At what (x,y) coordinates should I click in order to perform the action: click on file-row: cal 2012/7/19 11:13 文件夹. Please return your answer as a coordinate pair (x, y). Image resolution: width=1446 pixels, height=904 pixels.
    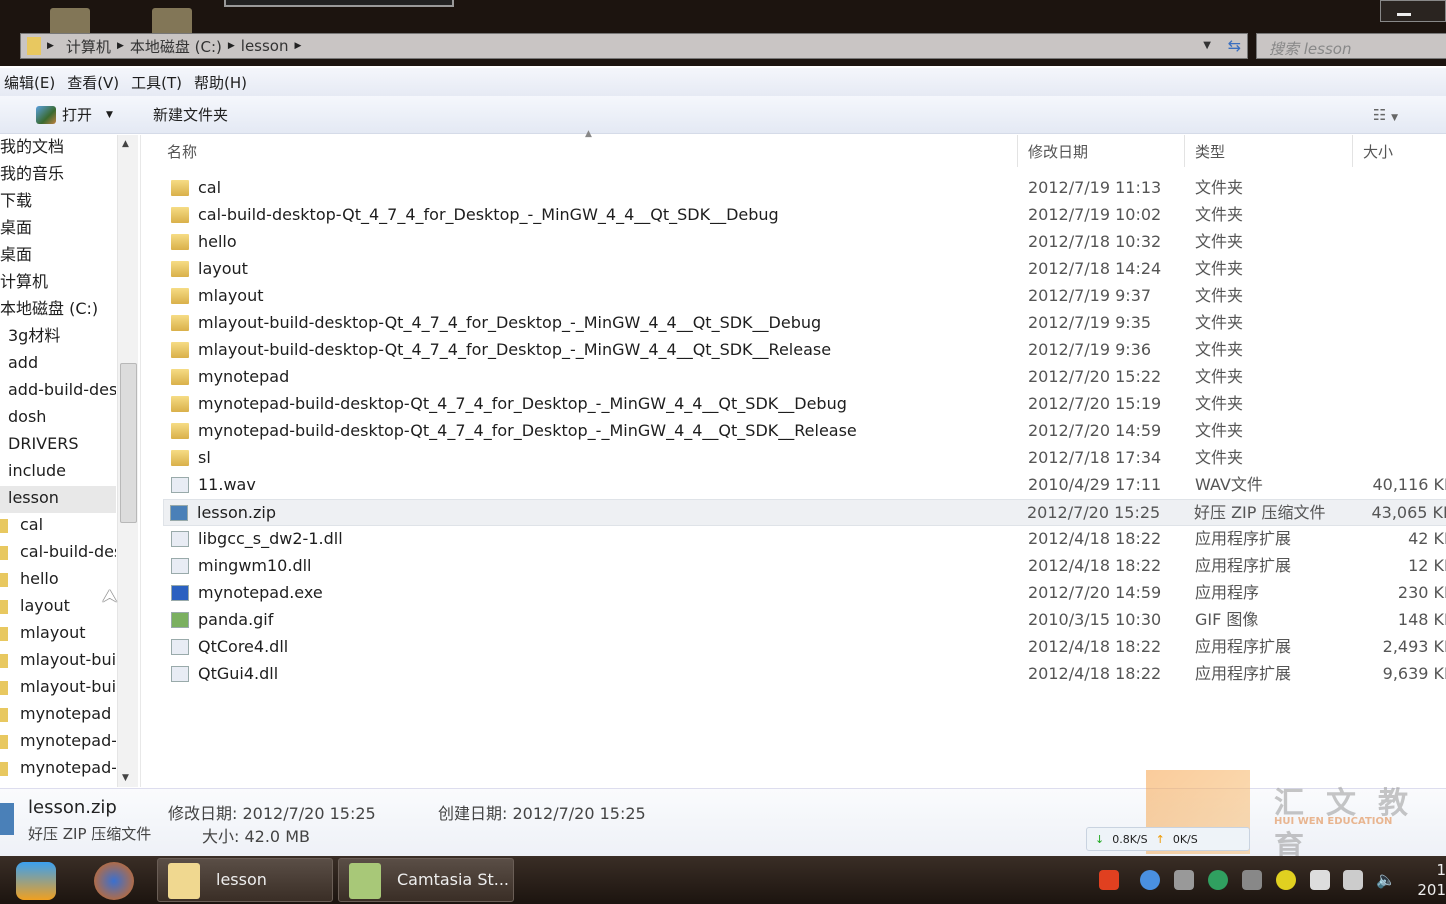
    Looking at the image, I should click on (805, 188).